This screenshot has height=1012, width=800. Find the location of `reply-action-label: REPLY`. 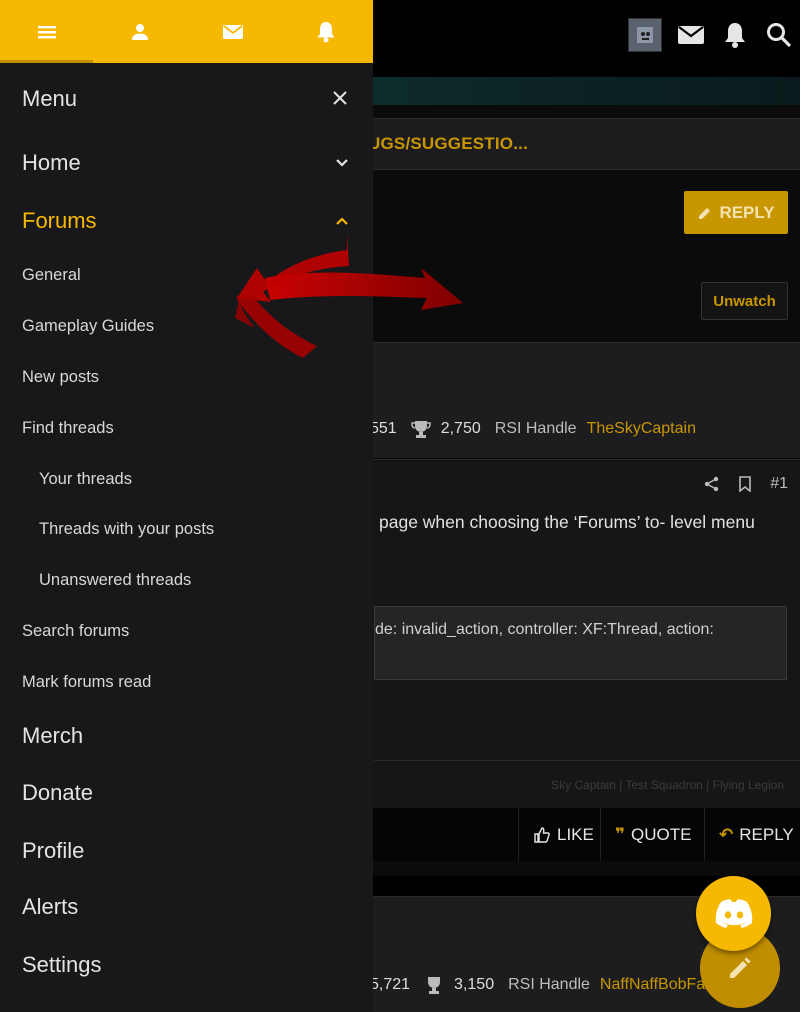

reply-action-label: REPLY is located at coordinates (766, 834).